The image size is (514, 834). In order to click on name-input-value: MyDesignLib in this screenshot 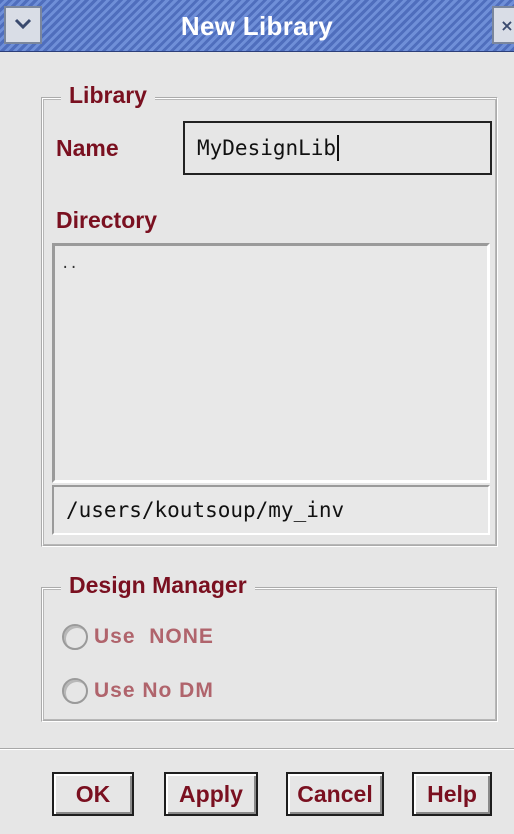, I will do `click(267, 148)`.